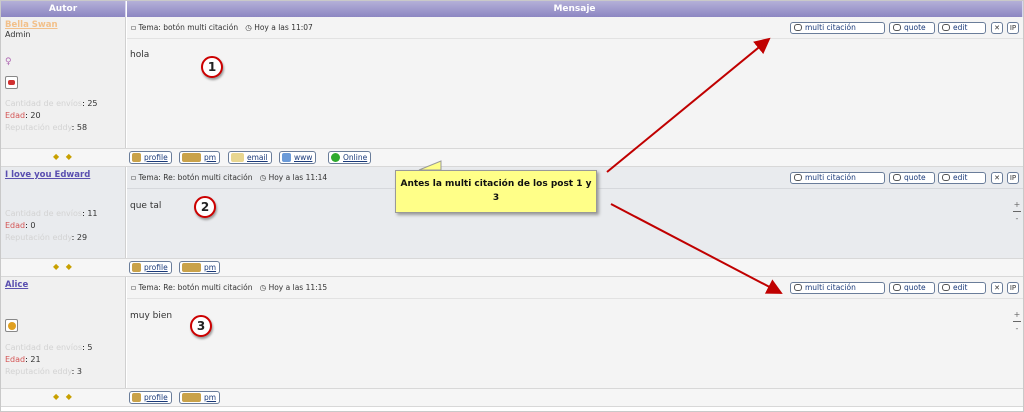  Describe the element at coordinates (205, 207) in the screenshot. I see `annotation-circle-2: 2` at that location.